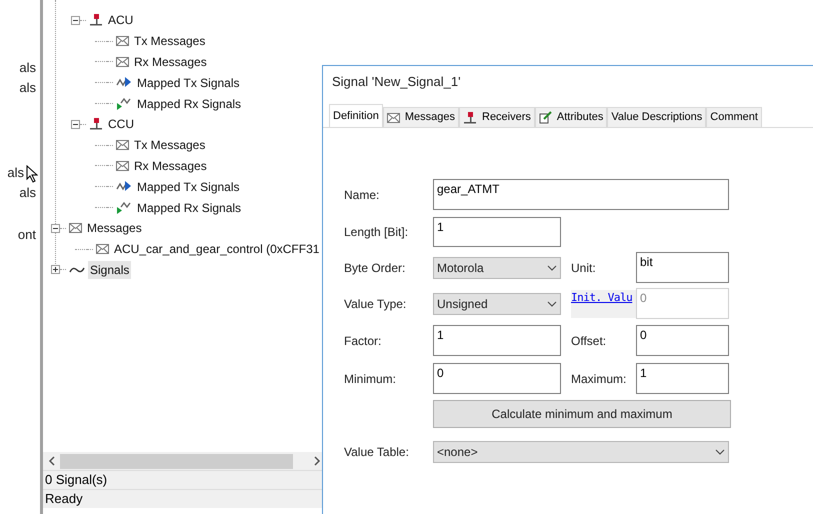 This screenshot has width=813, height=514. What do you see at coordinates (589, 341) in the screenshot?
I see `field-label: Offset:` at bounding box center [589, 341].